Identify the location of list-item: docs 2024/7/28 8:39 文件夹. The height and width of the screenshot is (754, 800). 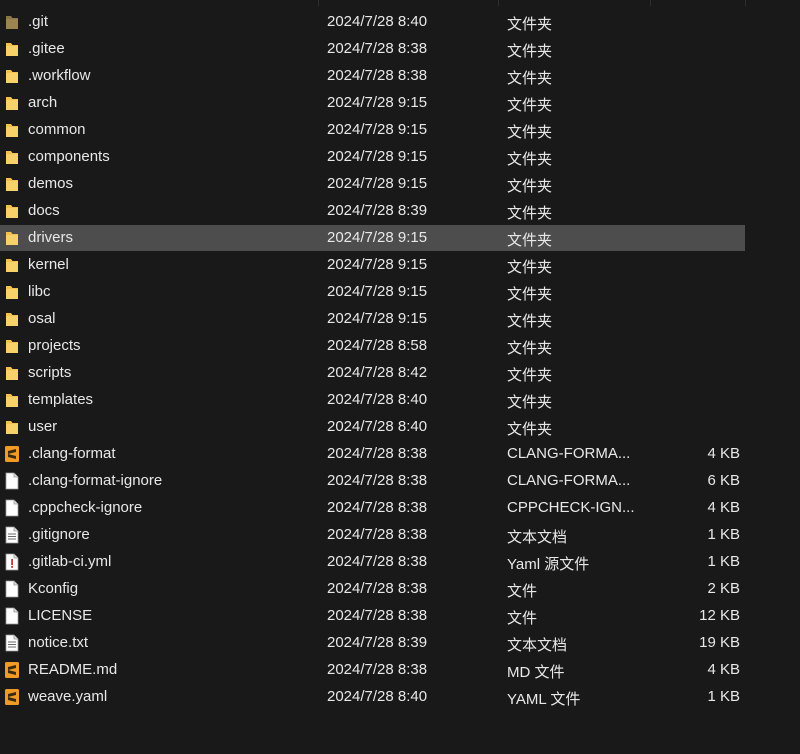
(372, 211).